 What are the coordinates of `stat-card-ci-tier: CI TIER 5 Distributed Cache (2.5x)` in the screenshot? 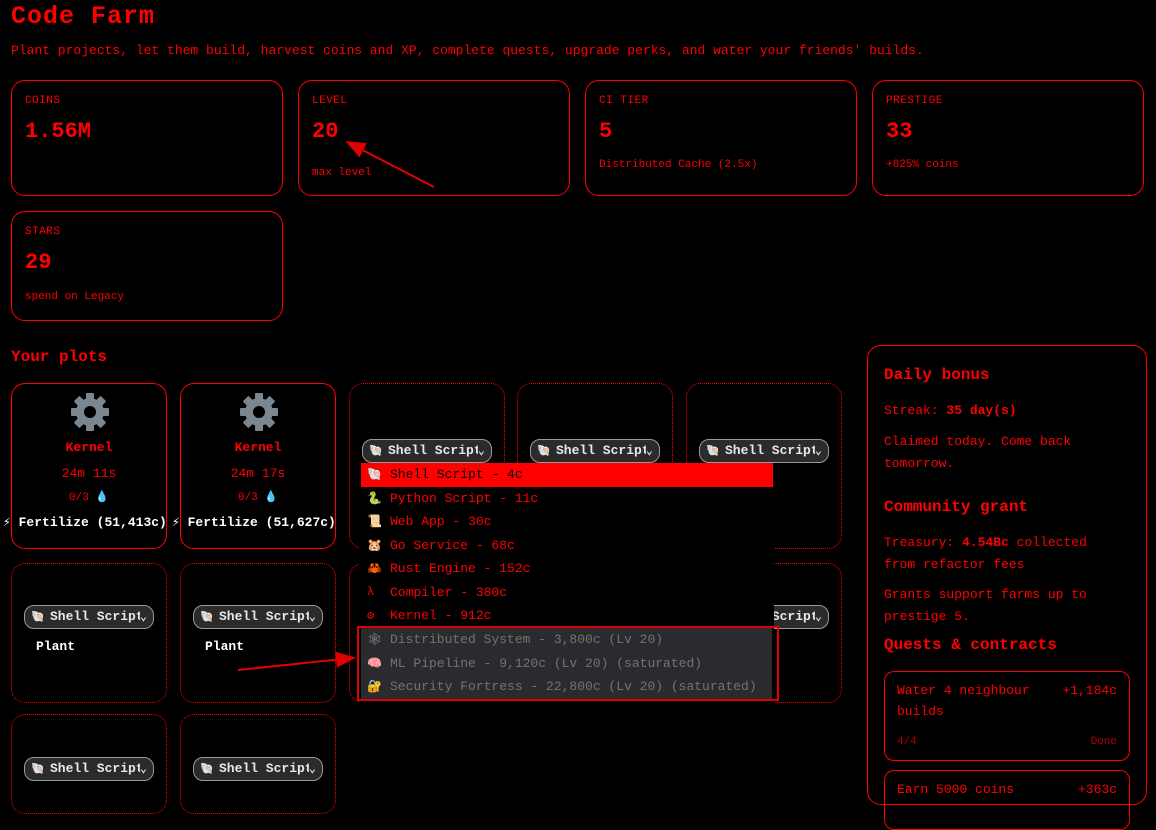 It's located at (721, 138).